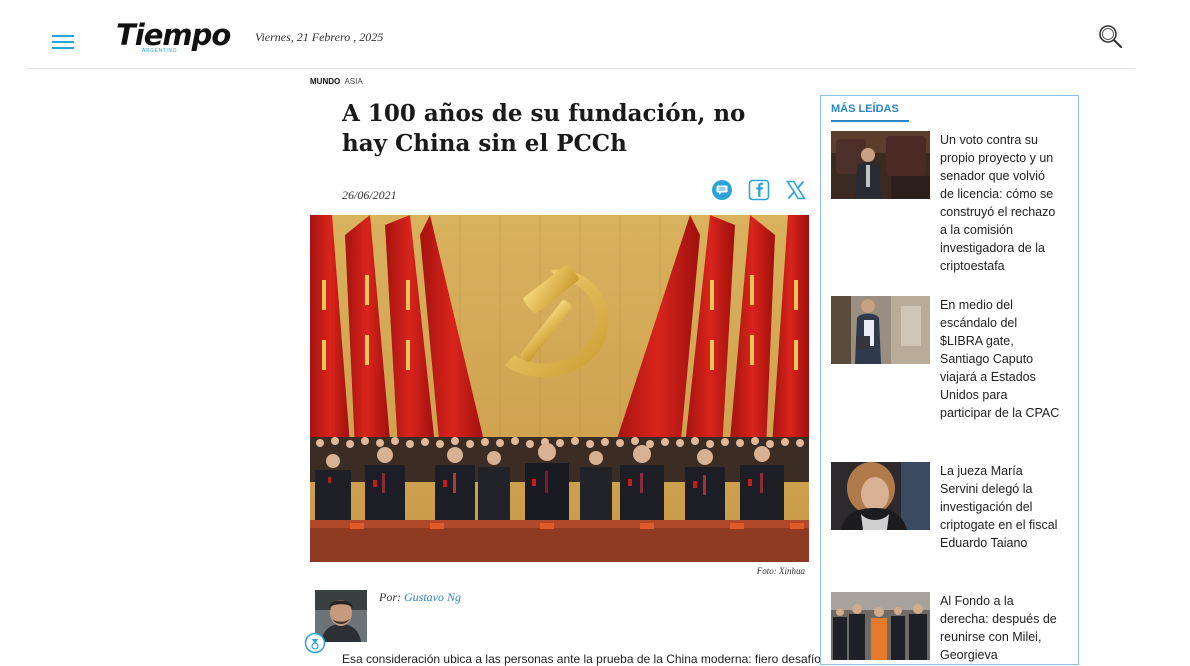  Describe the element at coordinates (369, 195) in the screenshot. I see `article-date: 26/06/2021` at that location.